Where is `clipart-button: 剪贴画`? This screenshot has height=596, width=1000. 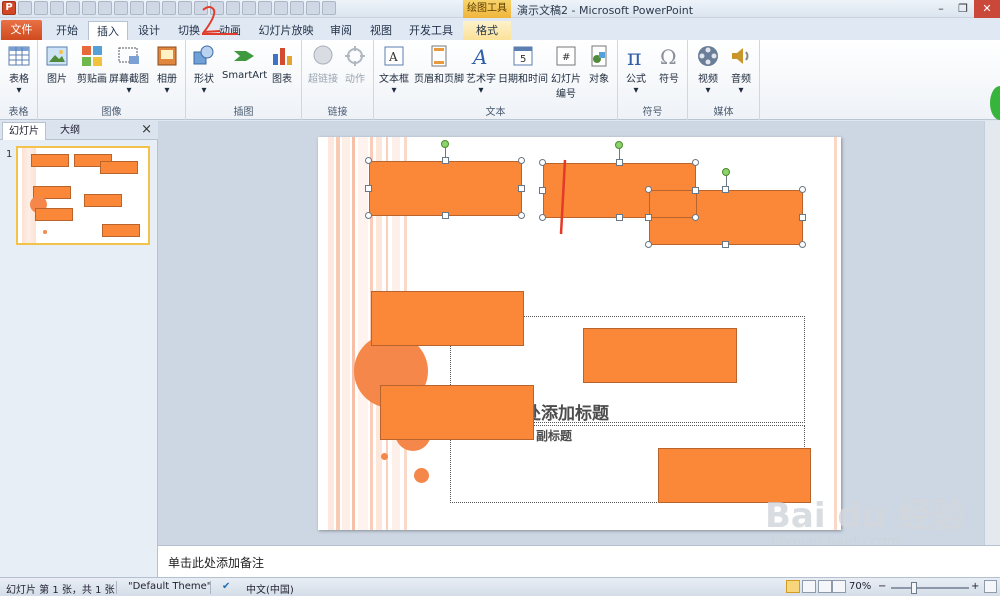 clipart-button: 剪贴画 is located at coordinates (92, 64).